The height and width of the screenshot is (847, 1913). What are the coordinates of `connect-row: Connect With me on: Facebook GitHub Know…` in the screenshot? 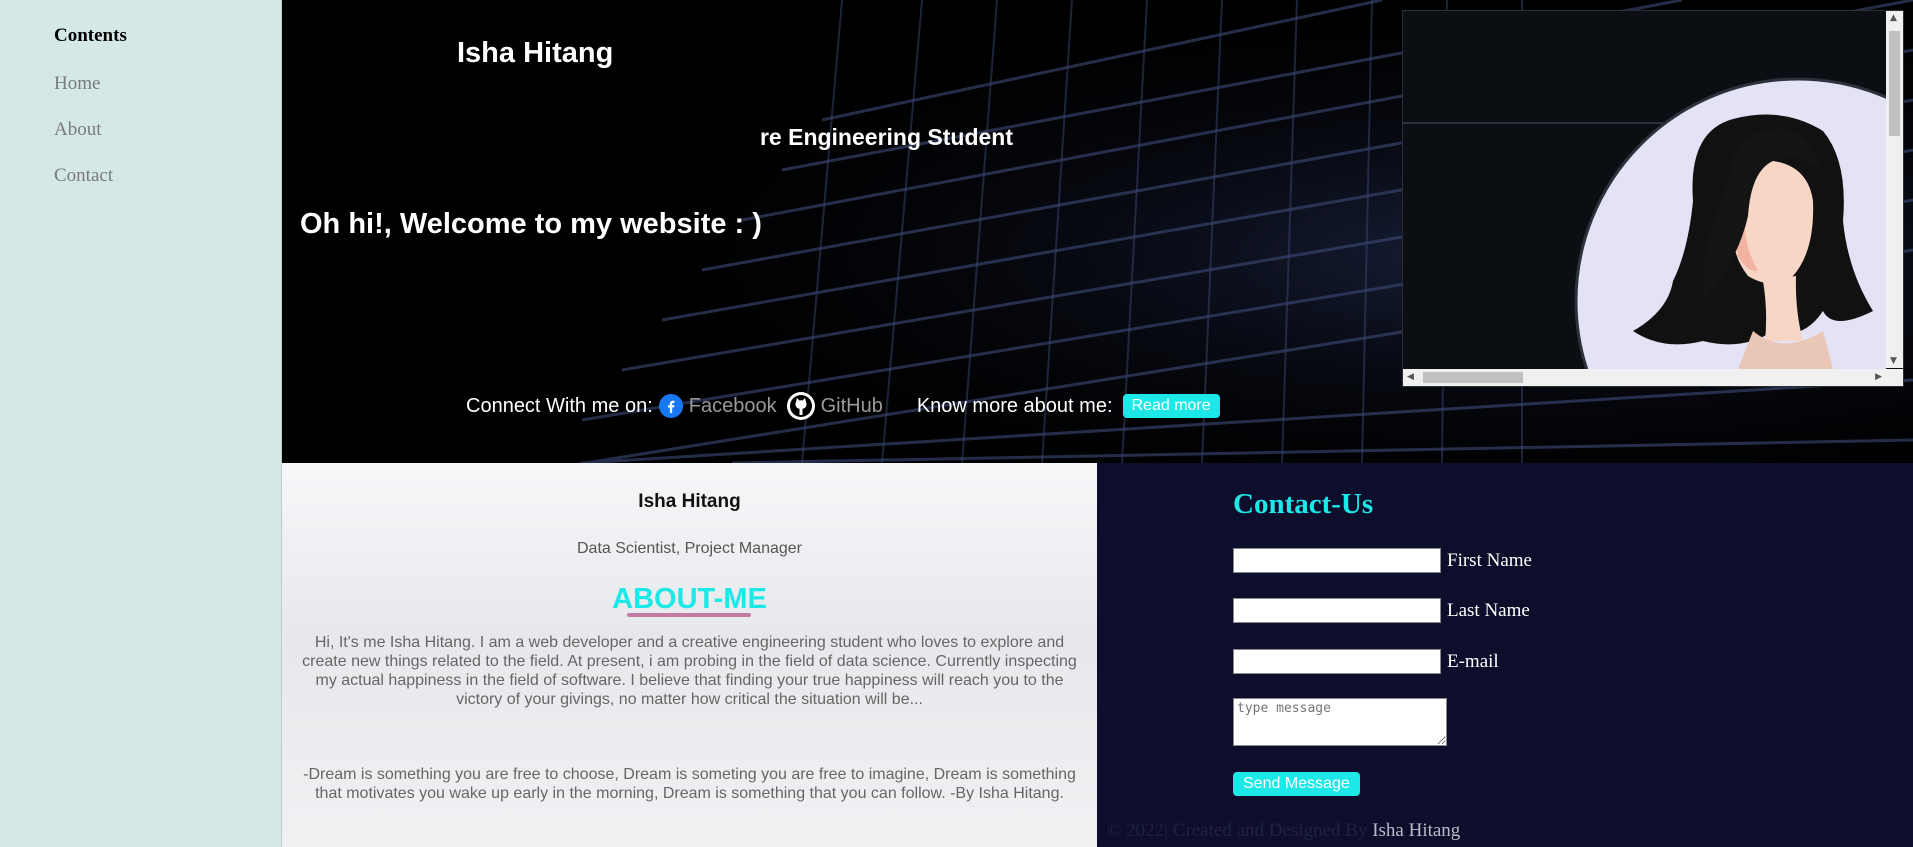 It's located at (843, 406).